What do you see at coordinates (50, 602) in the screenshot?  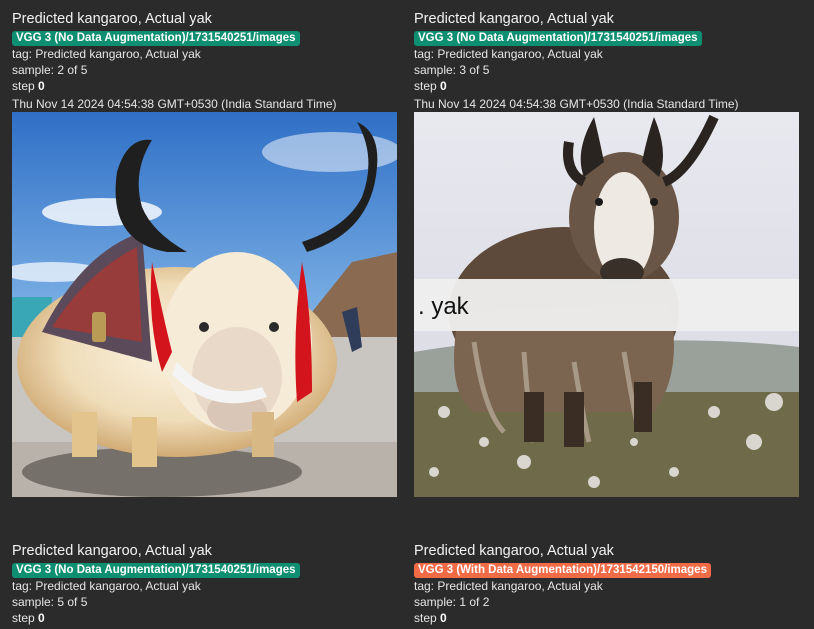 I see `sample-text: sample: 5 of 5` at bounding box center [50, 602].